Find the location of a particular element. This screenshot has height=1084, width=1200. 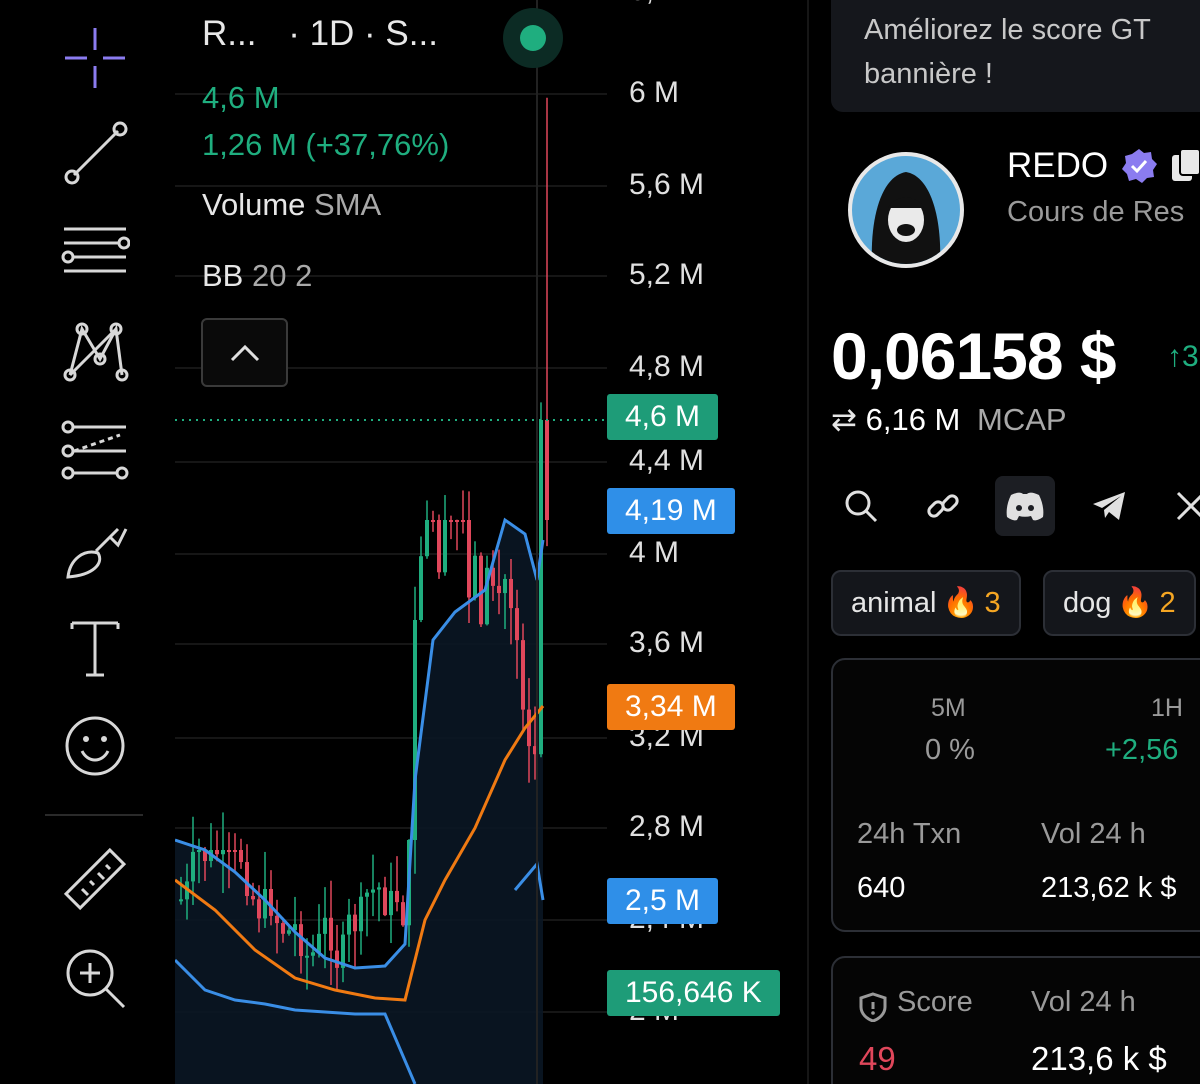

trendline-icon is located at coordinates (96, 153).